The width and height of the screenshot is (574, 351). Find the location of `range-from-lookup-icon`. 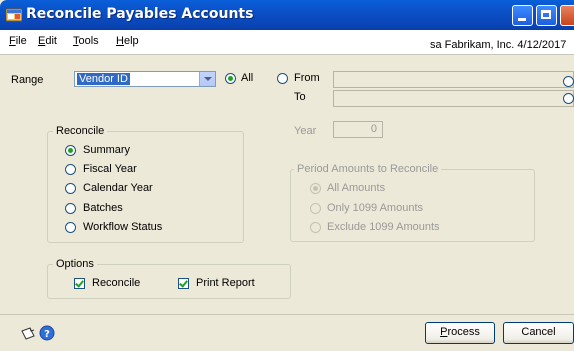

range-from-lookup-icon is located at coordinates (568, 81).